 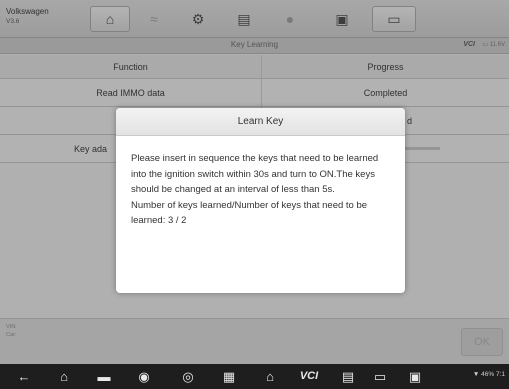 I want to click on back-button: ←, so click(x=24, y=376).